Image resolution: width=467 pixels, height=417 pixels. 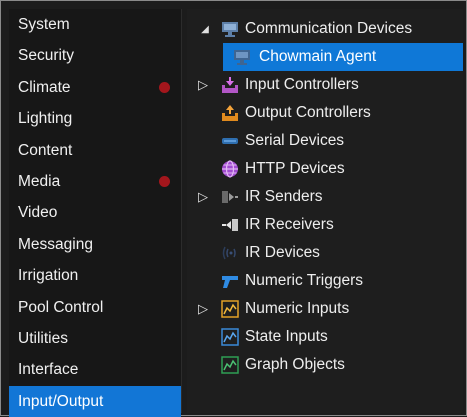 What do you see at coordinates (230, 197) in the screenshot?
I see `ir-sender-icon` at bounding box center [230, 197].